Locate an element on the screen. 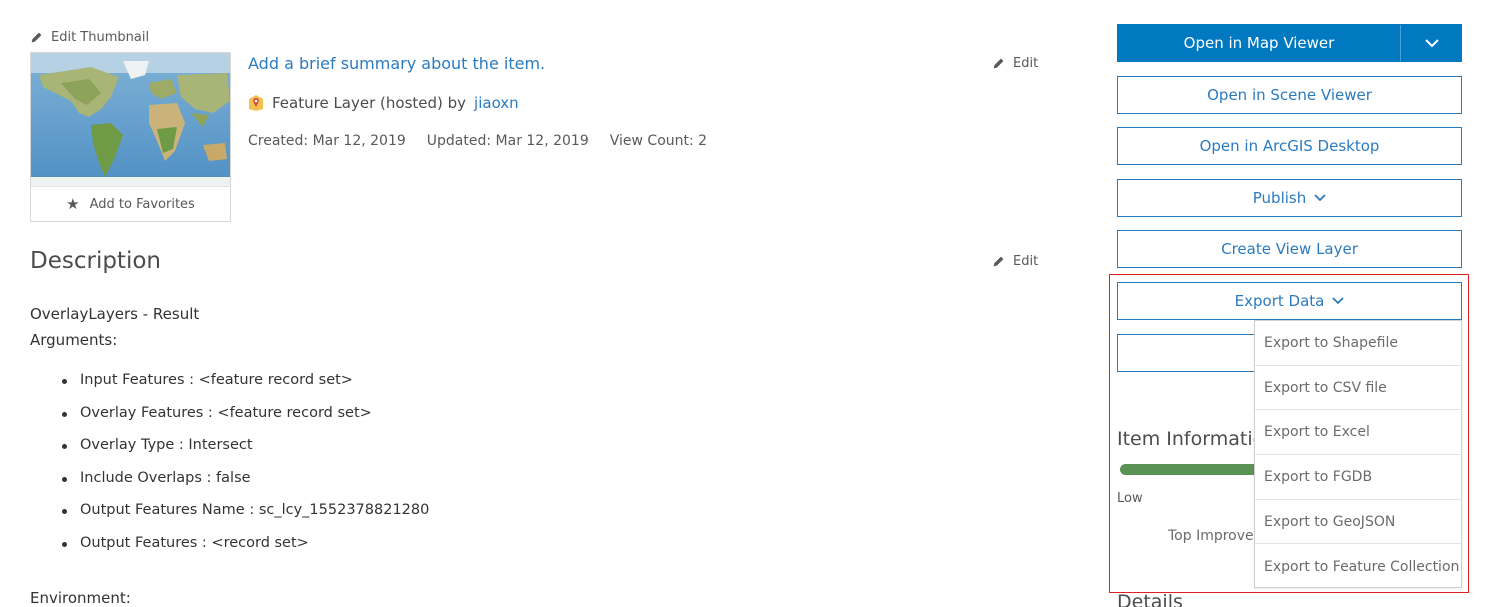 The image size is (1493, 607). edit-description-link: Edit is located at coordinates (1015, 261).